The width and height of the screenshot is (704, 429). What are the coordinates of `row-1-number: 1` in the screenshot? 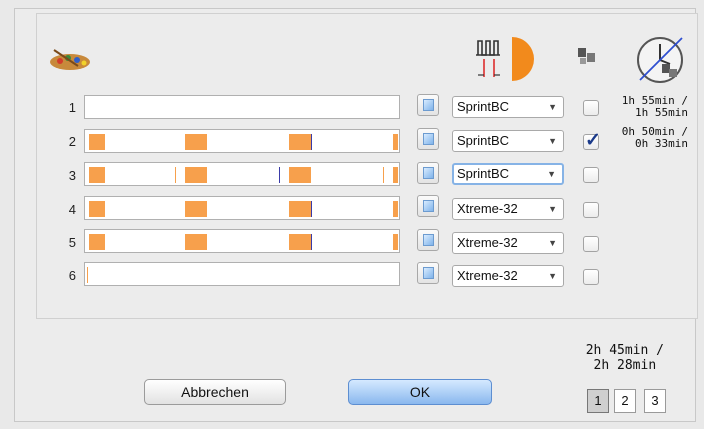 It's located at (72, 107).